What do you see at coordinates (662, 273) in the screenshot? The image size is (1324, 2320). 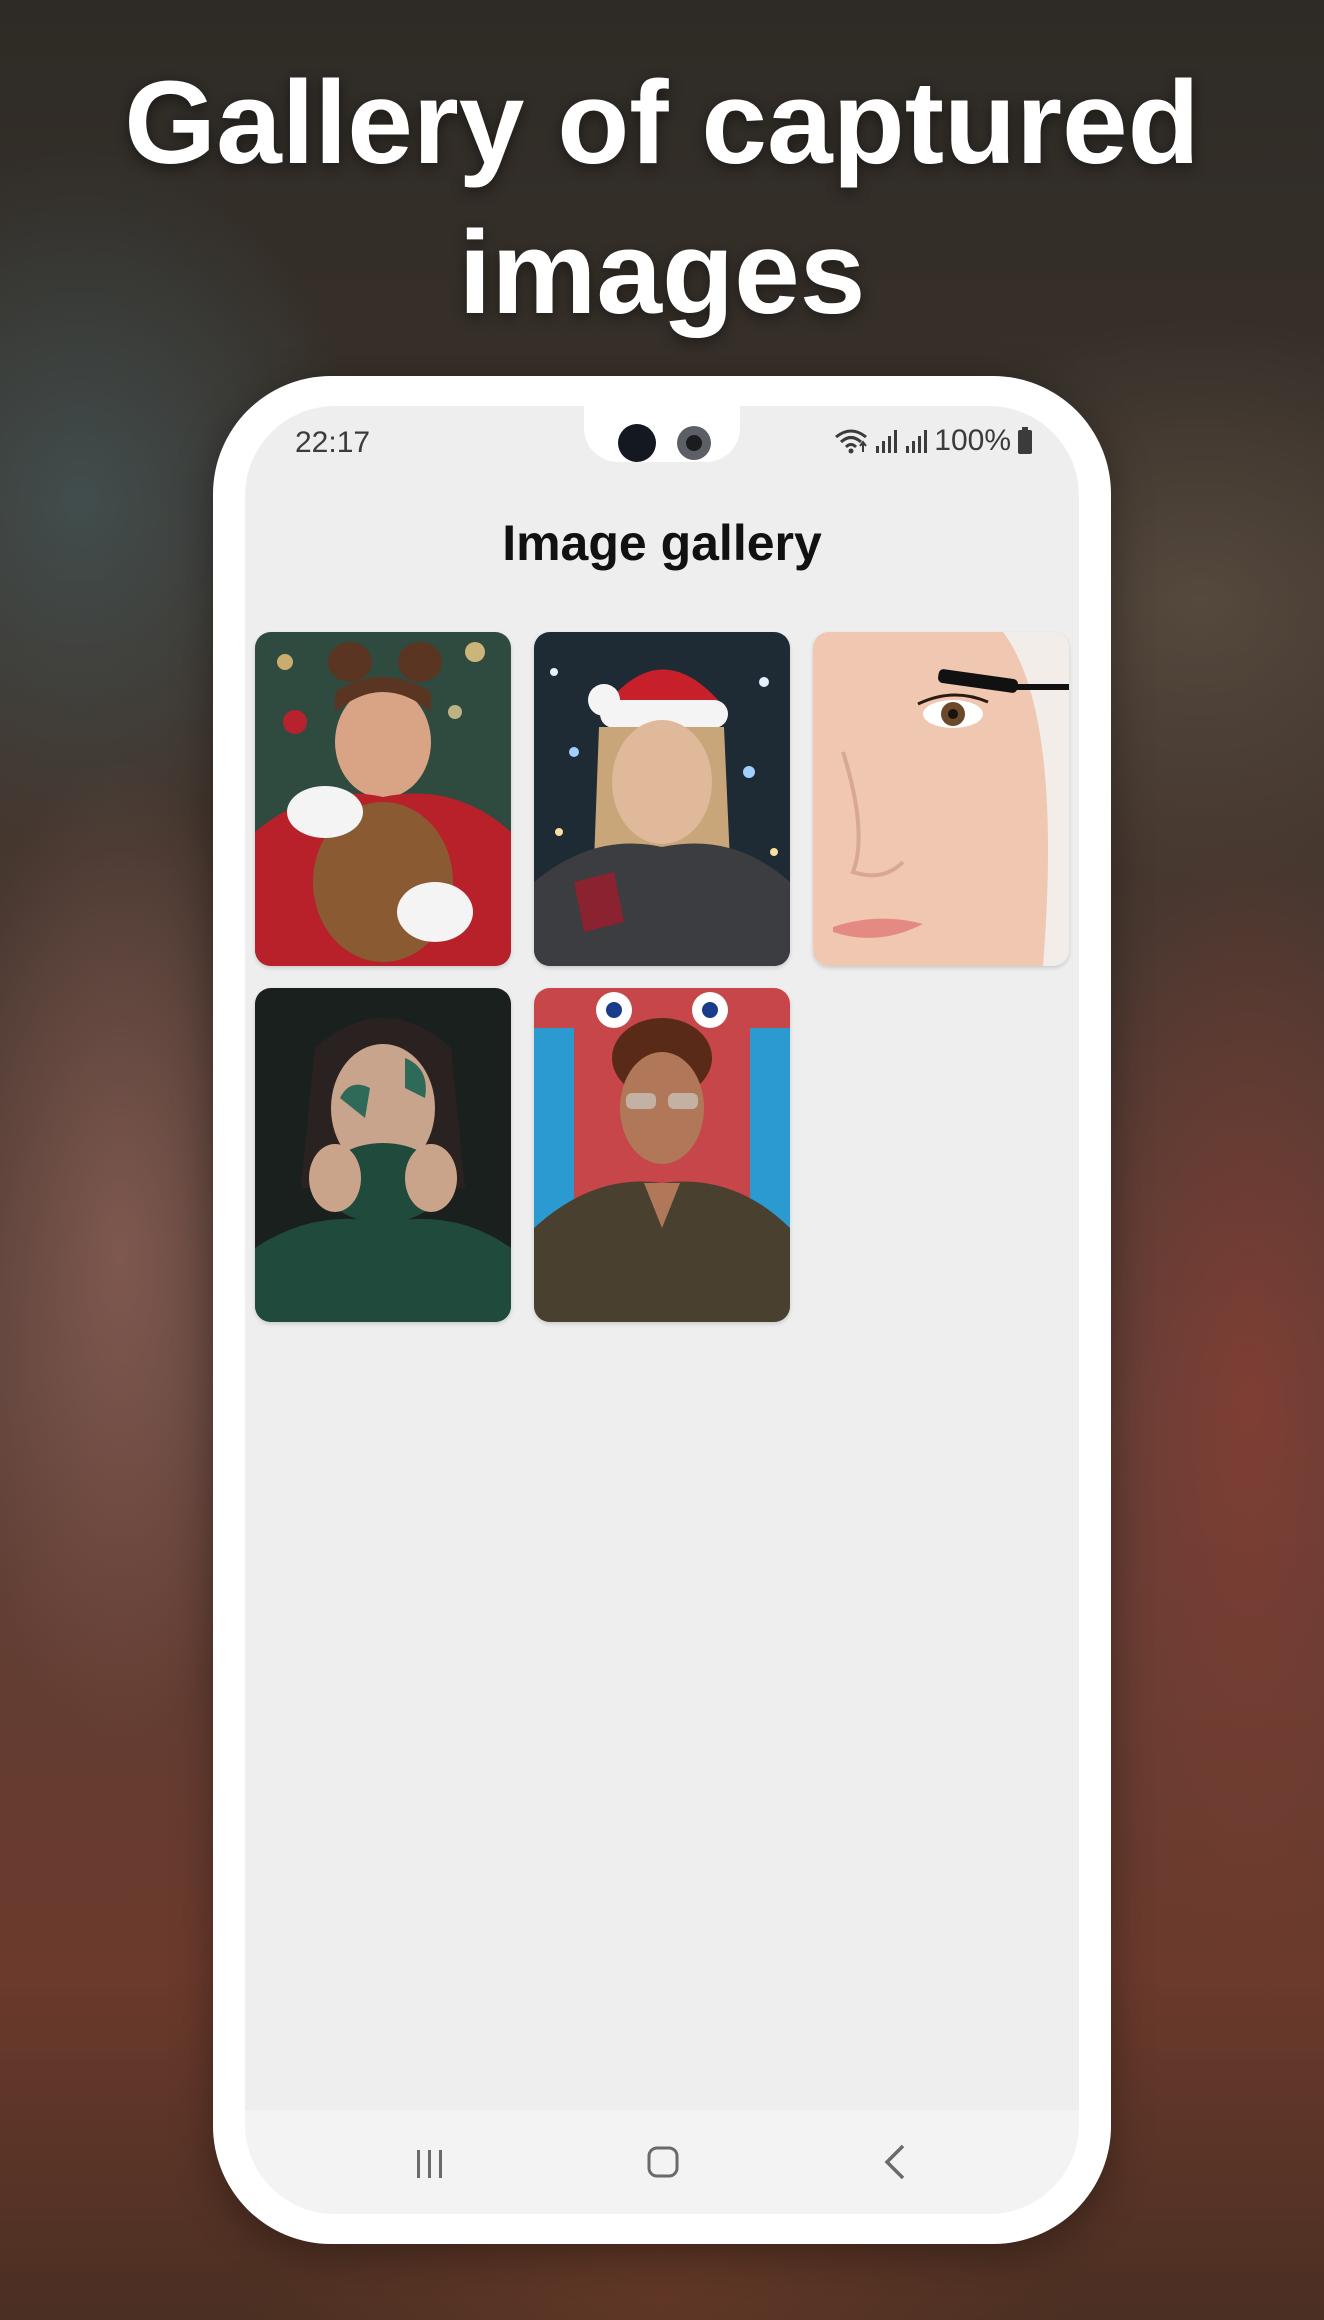 I see `headline-line-2: images` at bounding box center [662, 273].